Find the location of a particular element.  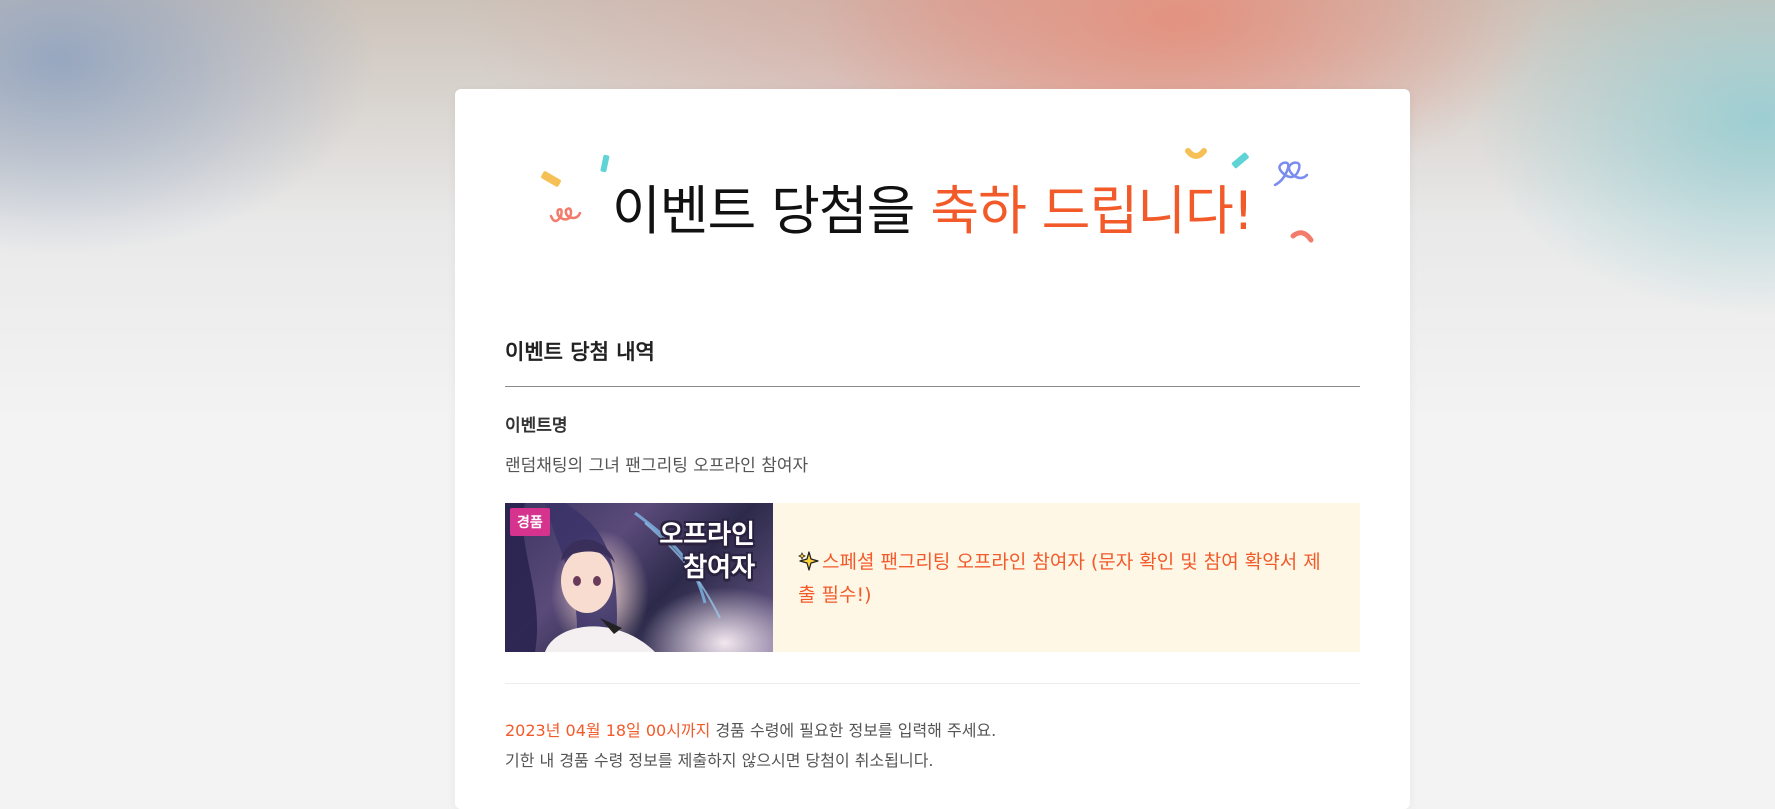

prize-image: 오프라인 참여자 경품 is located at coordinates (639, 577).